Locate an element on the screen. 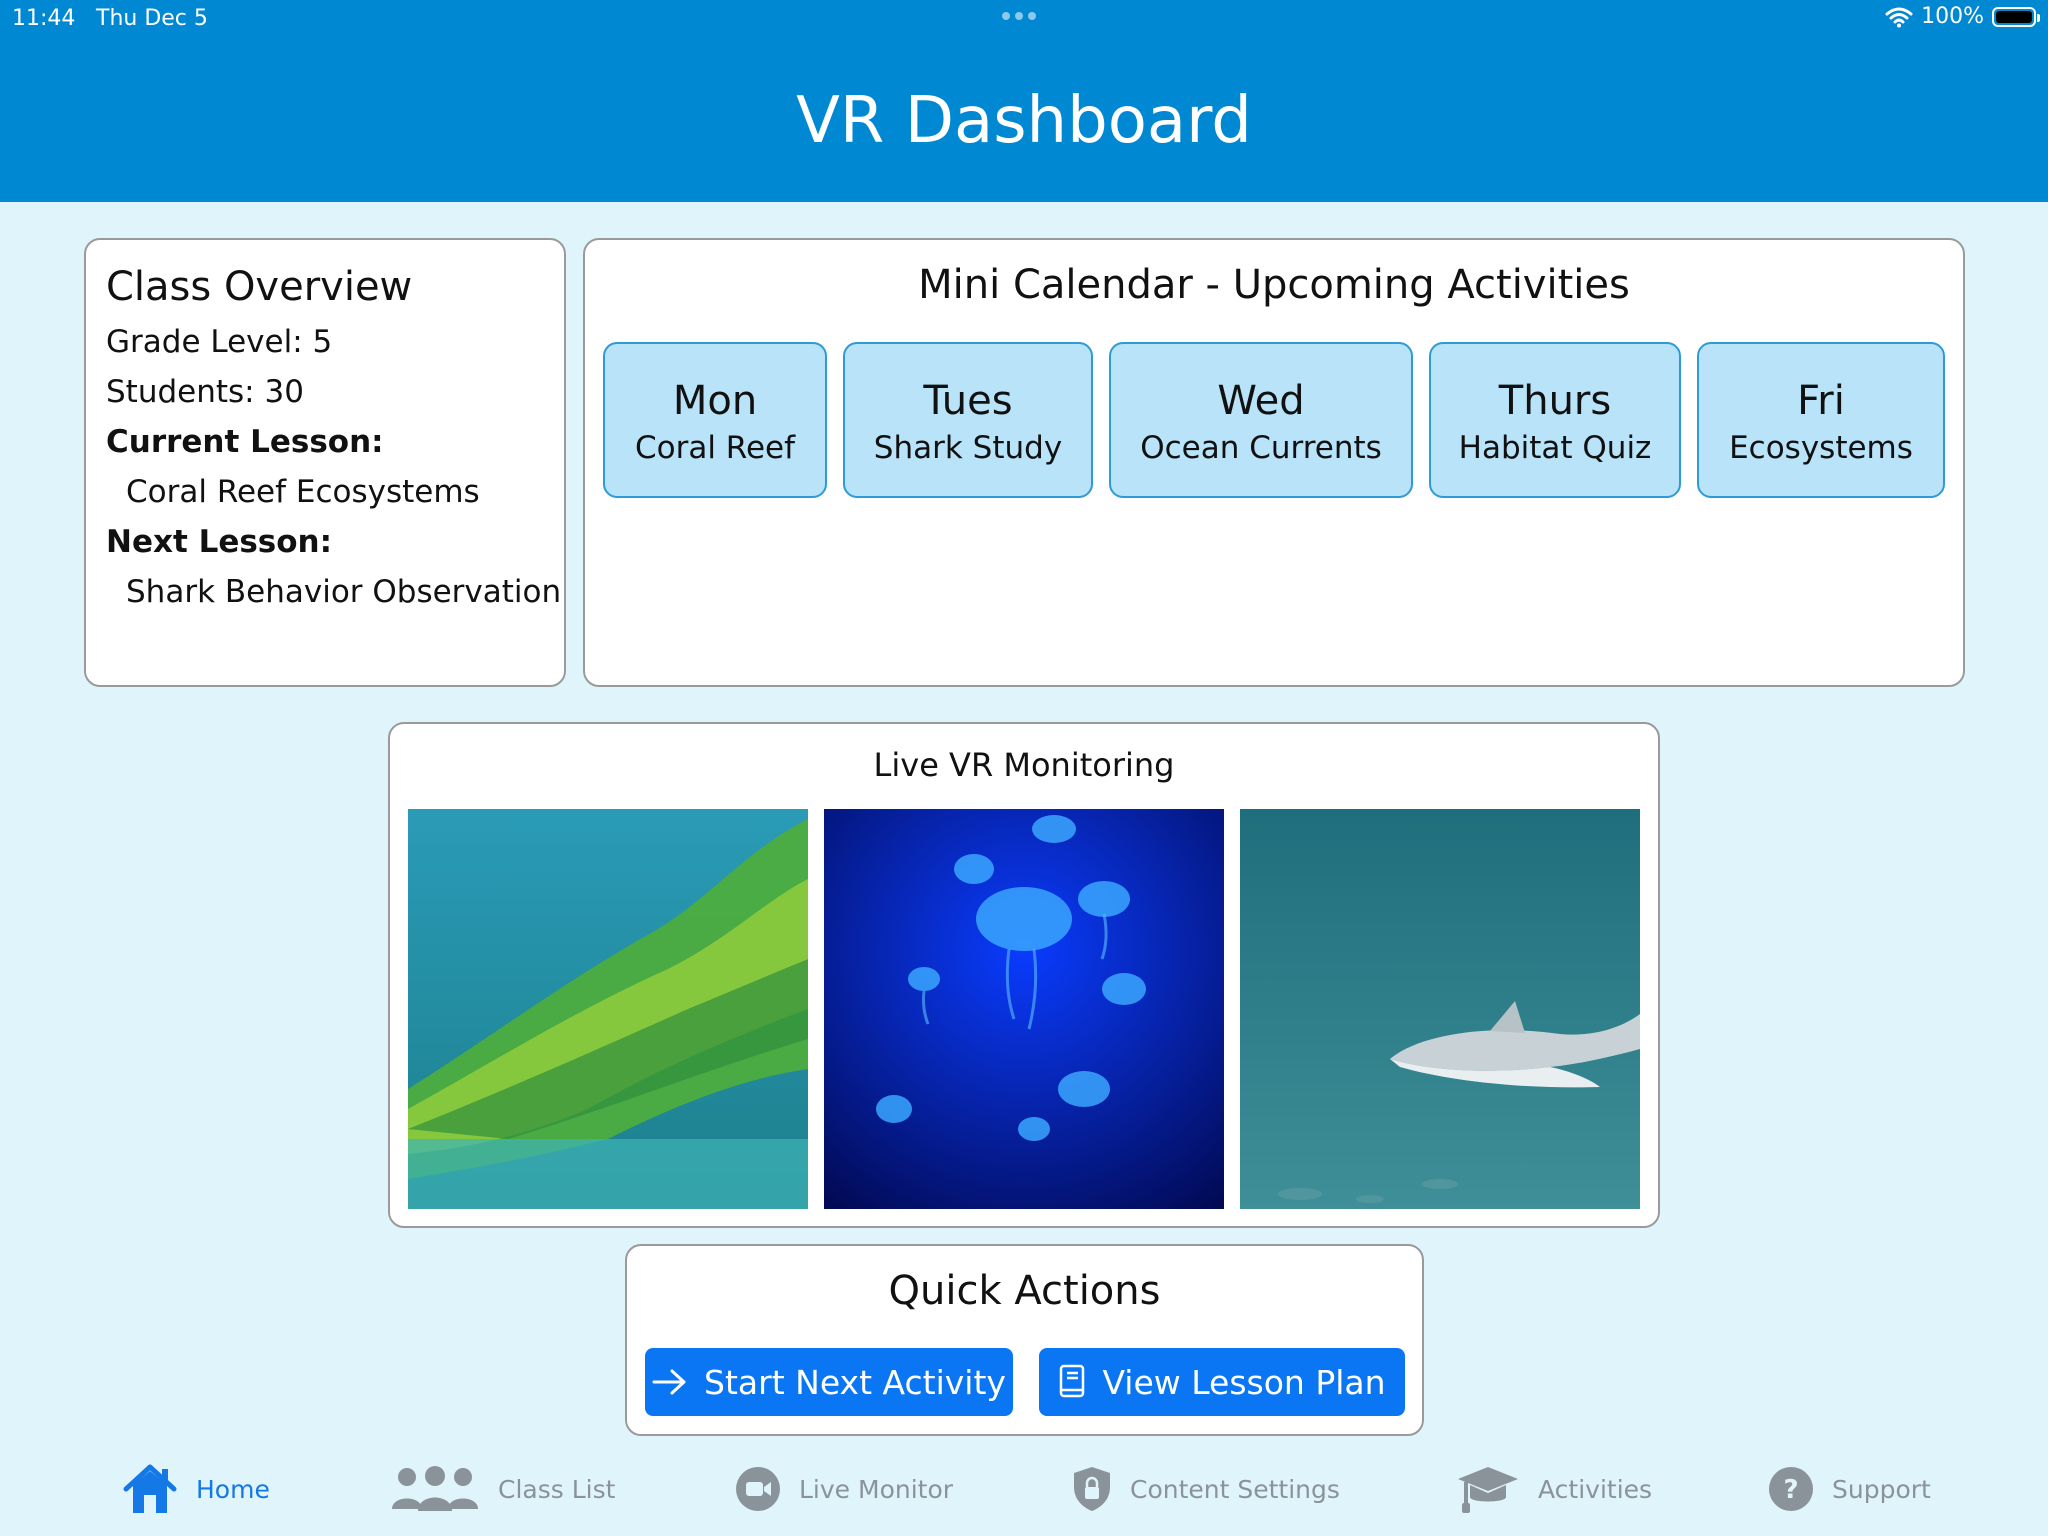 Image resolution: width=2048 pixels, height=1536 pixels. status-date: Thu Dec 5 is located at coordinates (152, 18).